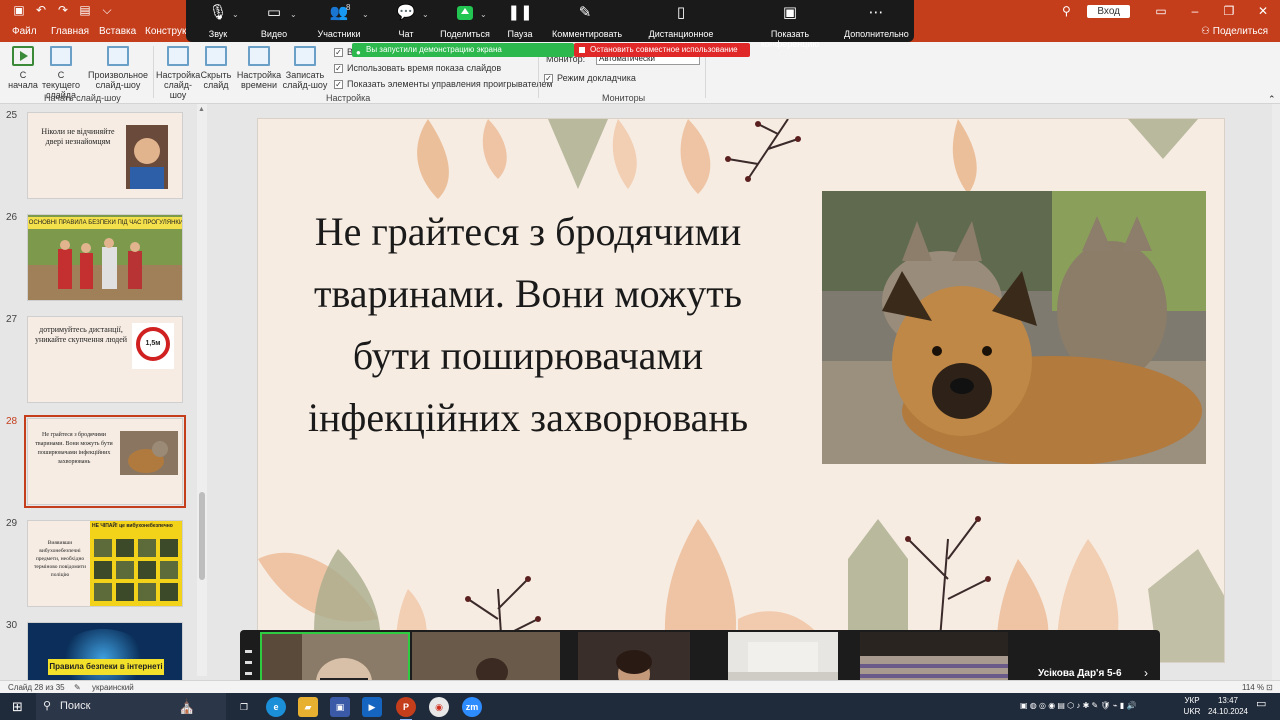  Describe the element at coordinates (85, 10) in the screenshot. I see `from-beginning-icon: ▤` at that location.